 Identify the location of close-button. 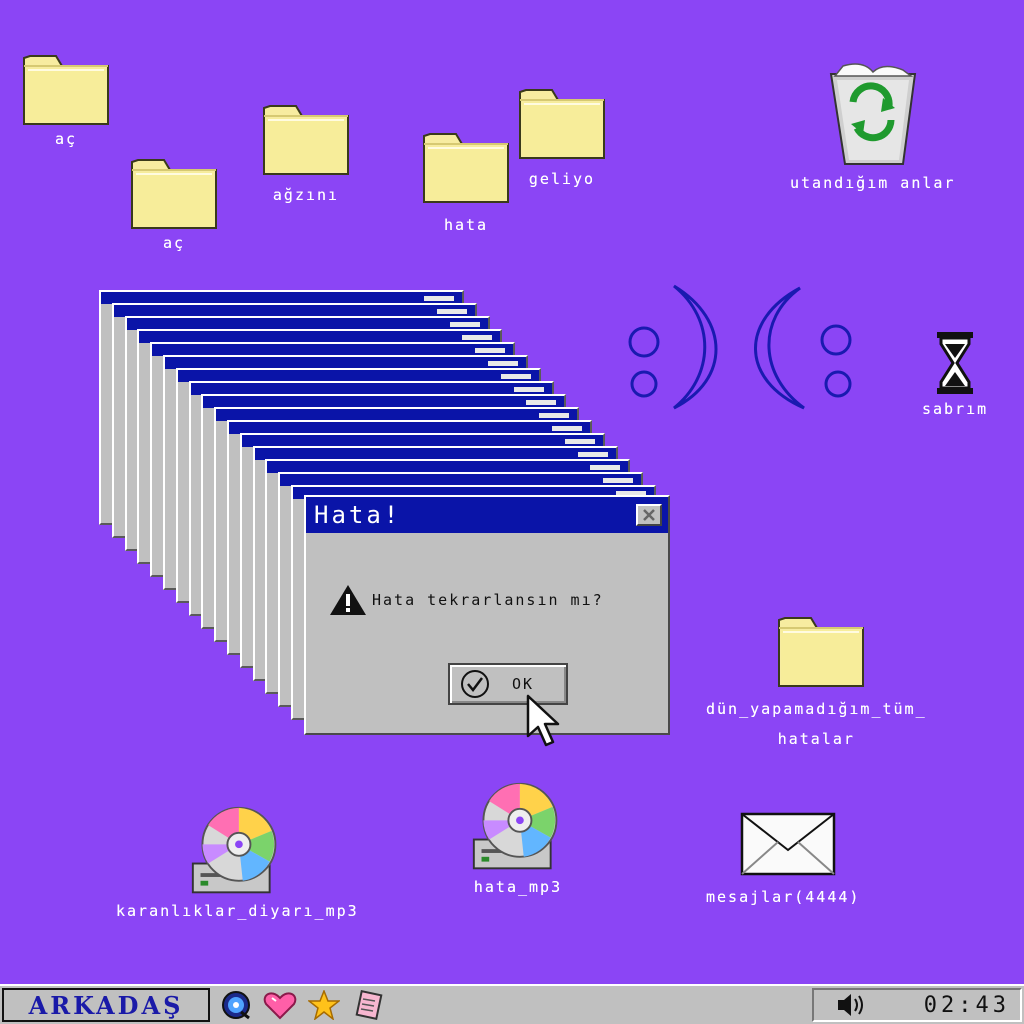
(649, 515).